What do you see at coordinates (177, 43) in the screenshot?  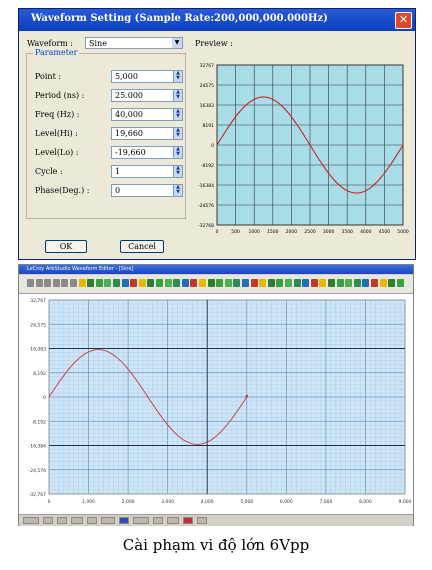 I see `chevron-down-icon: ▼` at bounding box center [177, 43].